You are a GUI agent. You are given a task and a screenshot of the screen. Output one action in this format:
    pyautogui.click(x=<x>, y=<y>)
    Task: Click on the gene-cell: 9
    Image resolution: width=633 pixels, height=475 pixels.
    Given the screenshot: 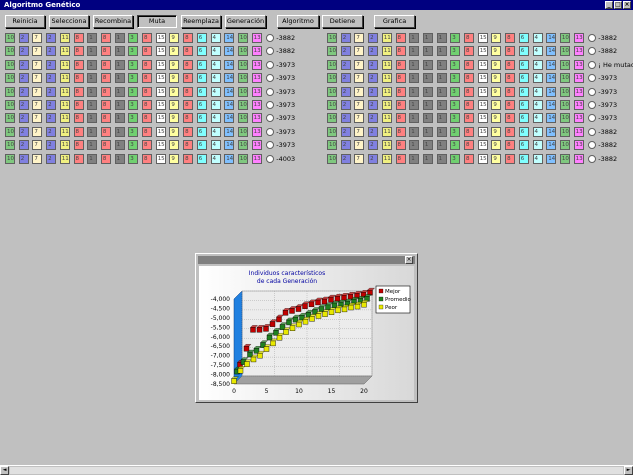 What is the action you would take?
    pyautogui.click(x=496, y=118)
    